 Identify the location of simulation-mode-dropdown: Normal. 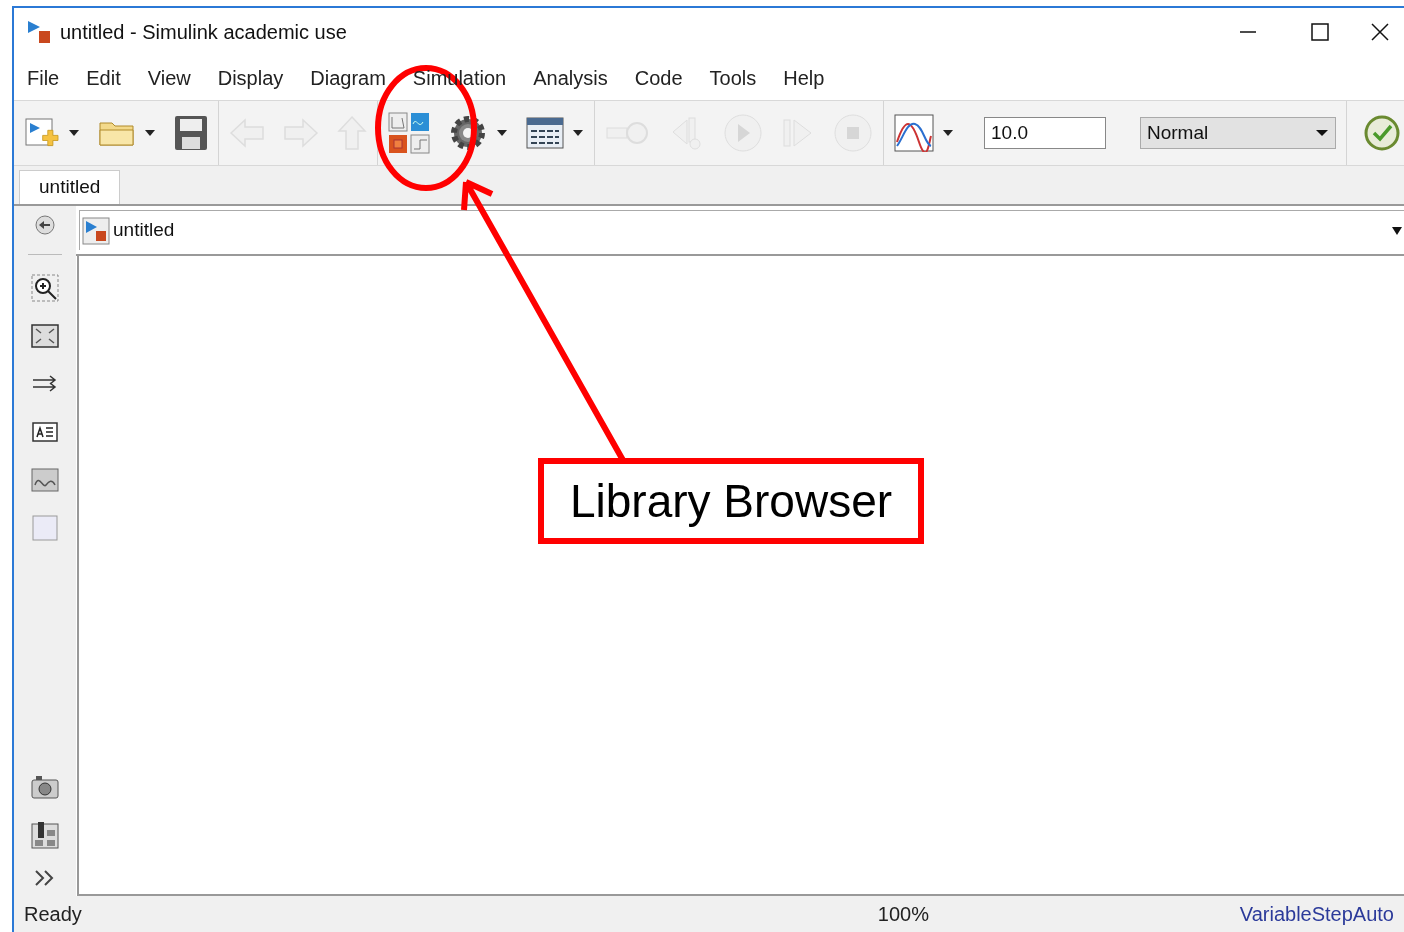
(1238, 133).